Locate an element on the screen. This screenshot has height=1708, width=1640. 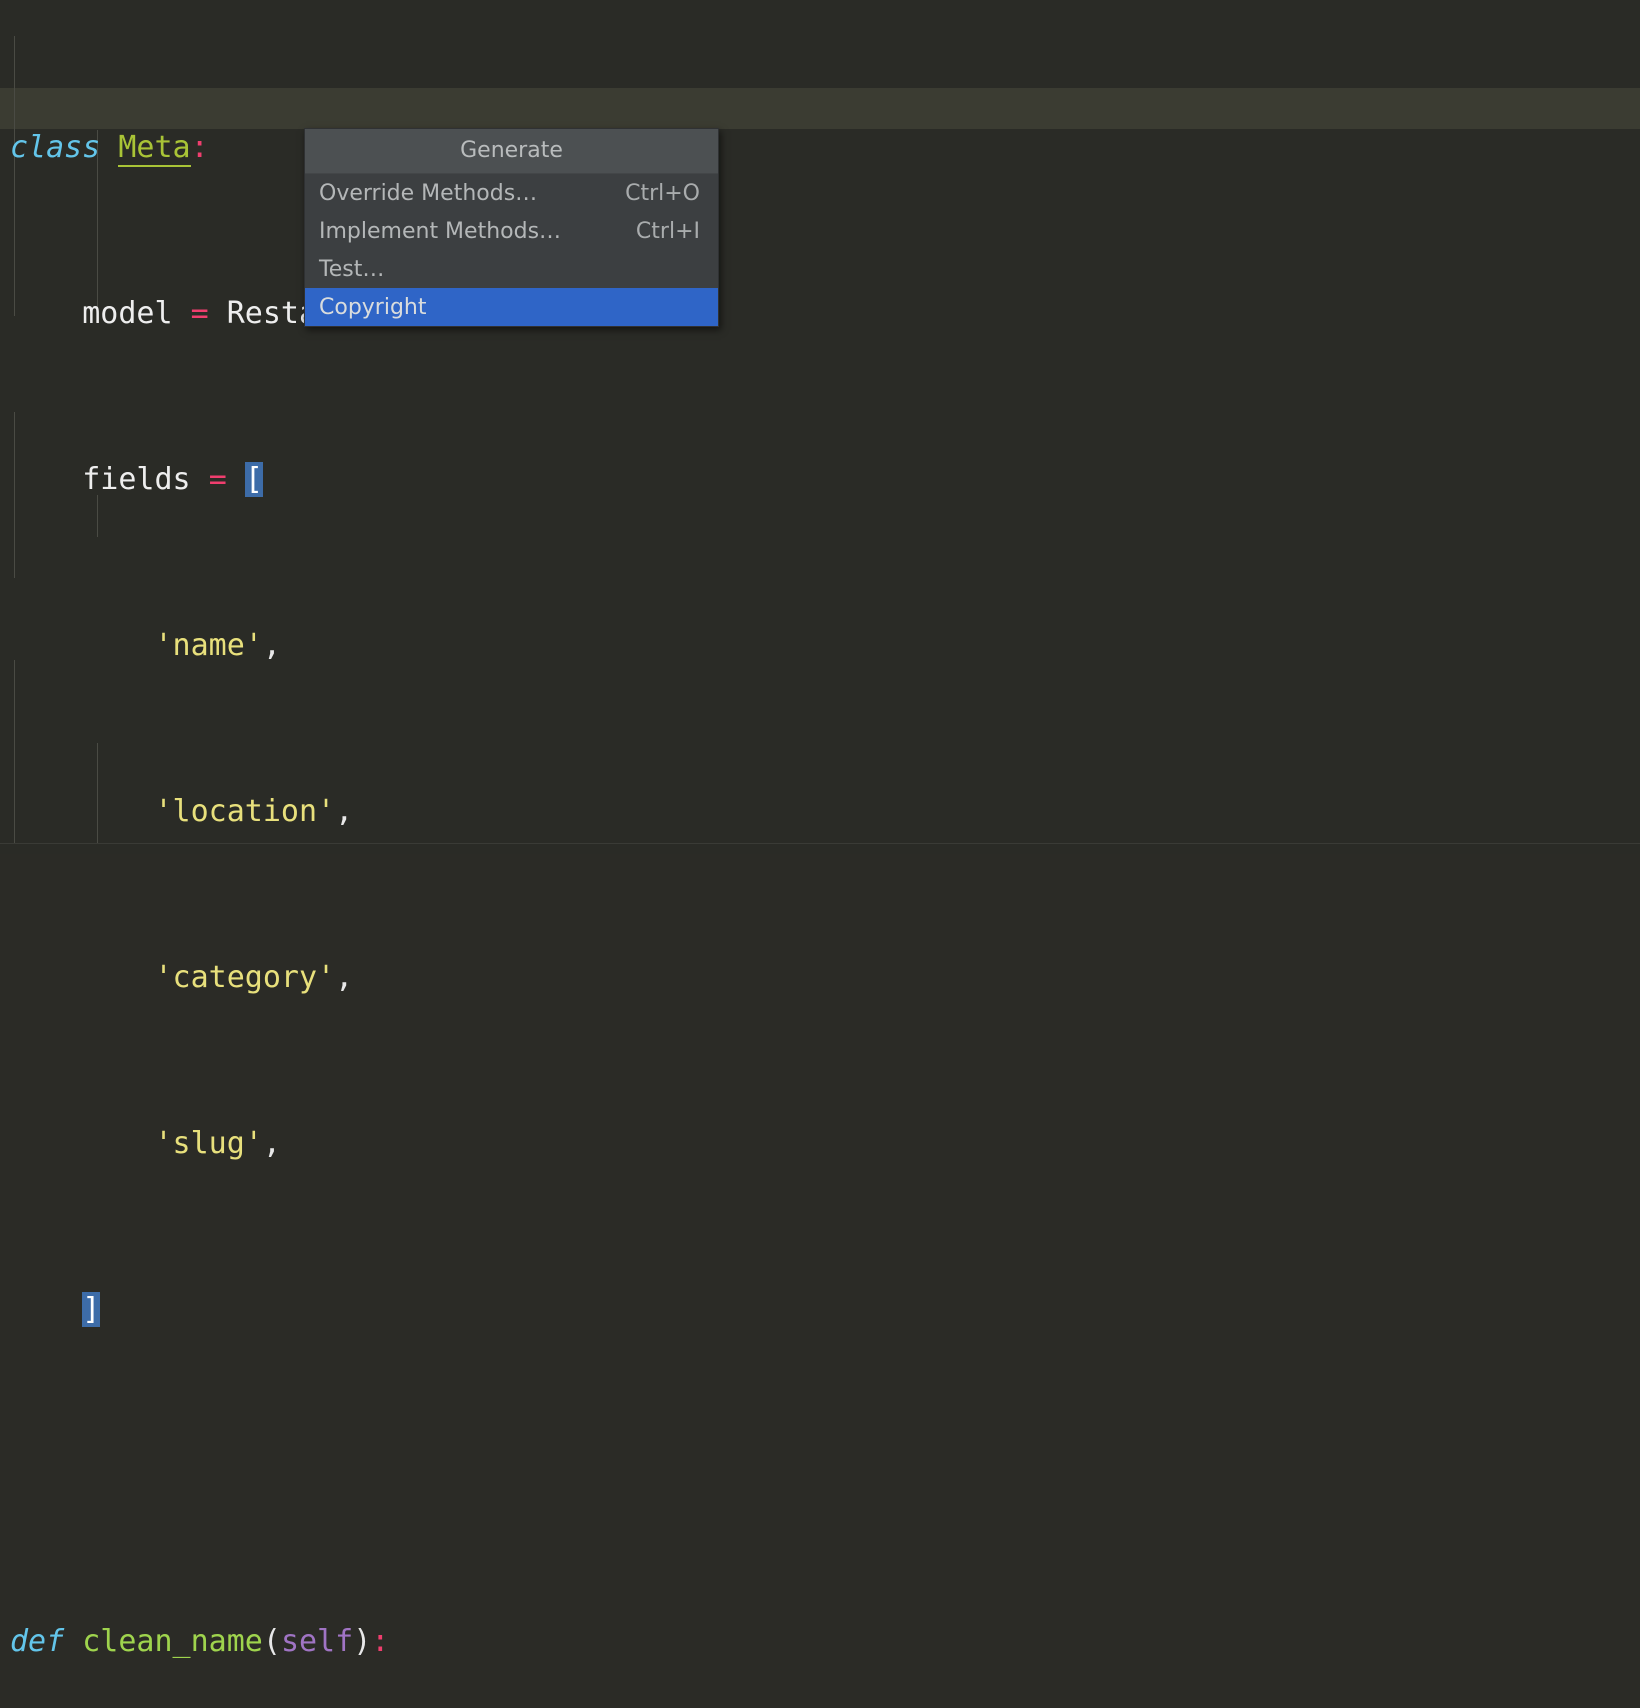
menu-item-label: Copyright is located at coordinates (373, 307).